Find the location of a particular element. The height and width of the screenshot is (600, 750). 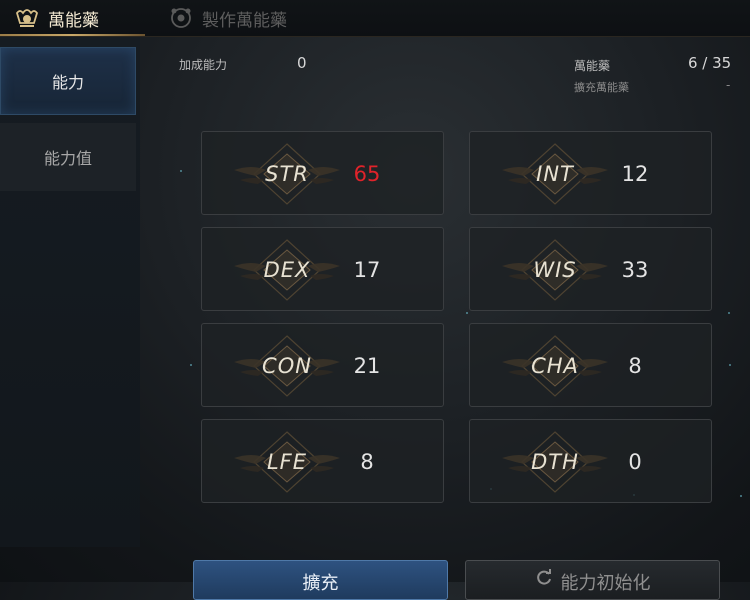

stat-card-lfe: LFE 8 is located at coordinates (322, 461).